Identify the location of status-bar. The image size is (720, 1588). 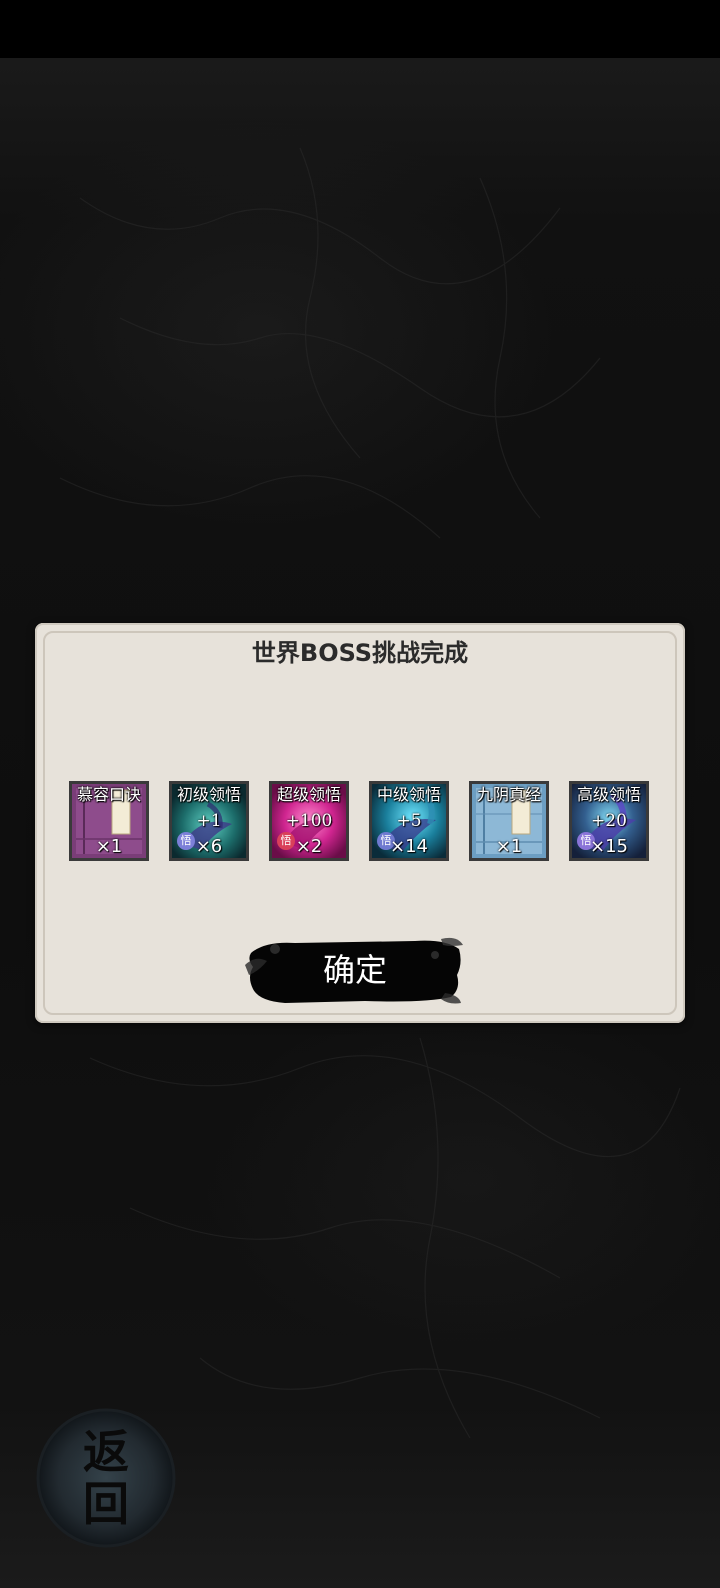
(360, 29).